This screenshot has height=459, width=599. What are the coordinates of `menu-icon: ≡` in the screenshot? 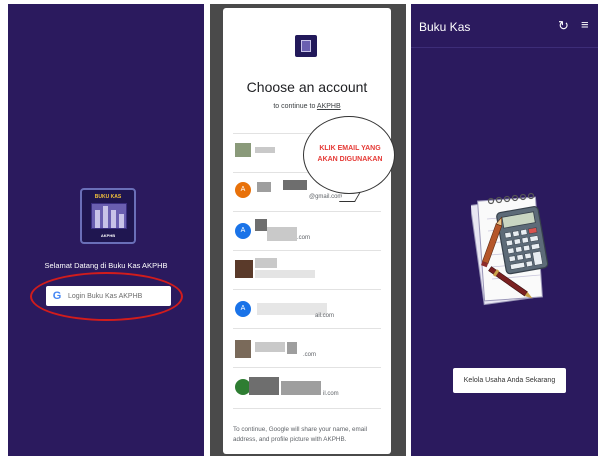 It's located at (585, 24).